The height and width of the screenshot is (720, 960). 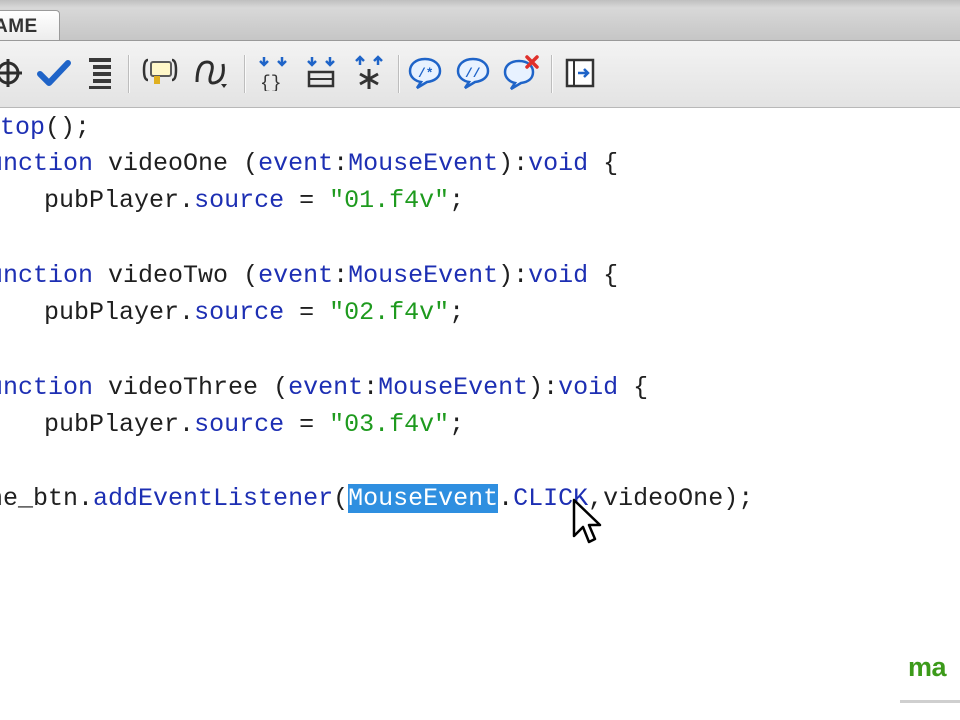 I want to click on tab-frame: AME, so click(x=30, y=25).